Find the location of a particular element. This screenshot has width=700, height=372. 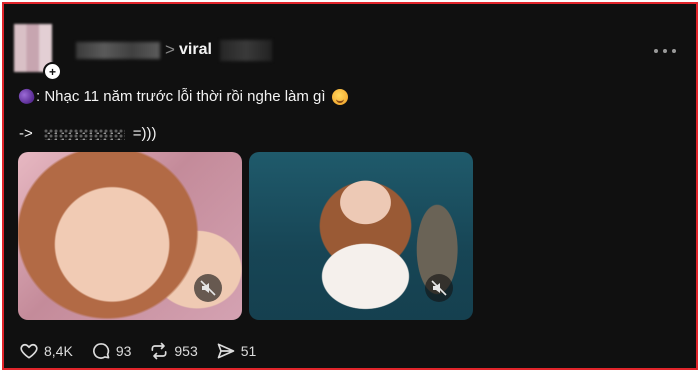

repost-button: 953 is located at coordinates (173, 351).